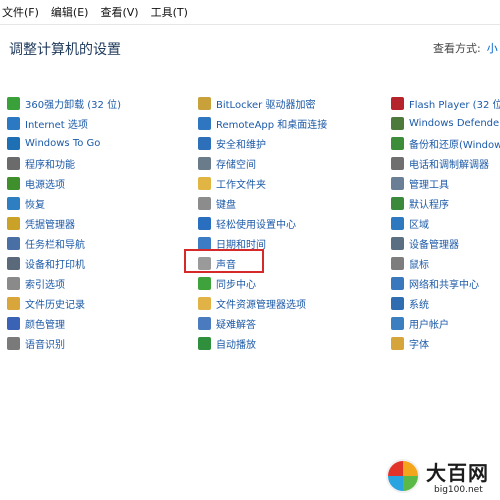 This screenshot has height=500, width=500. I want to click on control-panel-item-label: Windows Defender, so click(454, 123).